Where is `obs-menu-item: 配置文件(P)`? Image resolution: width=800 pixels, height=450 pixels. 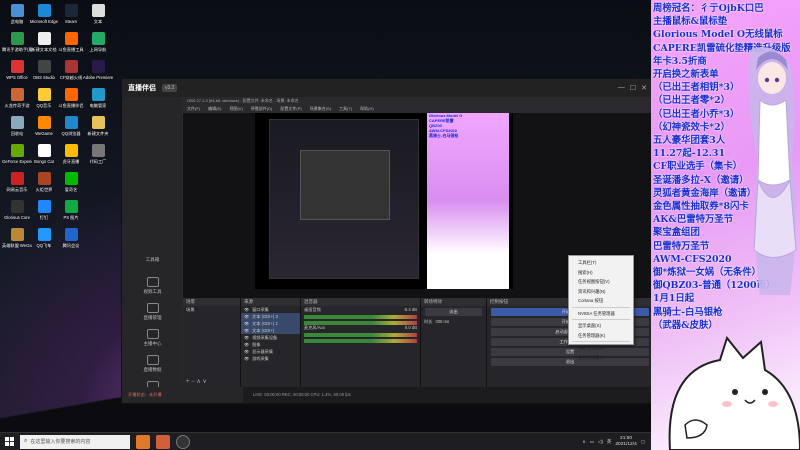 obs-menu-item: 配置文件(P) is located at coordinates (290, 109).